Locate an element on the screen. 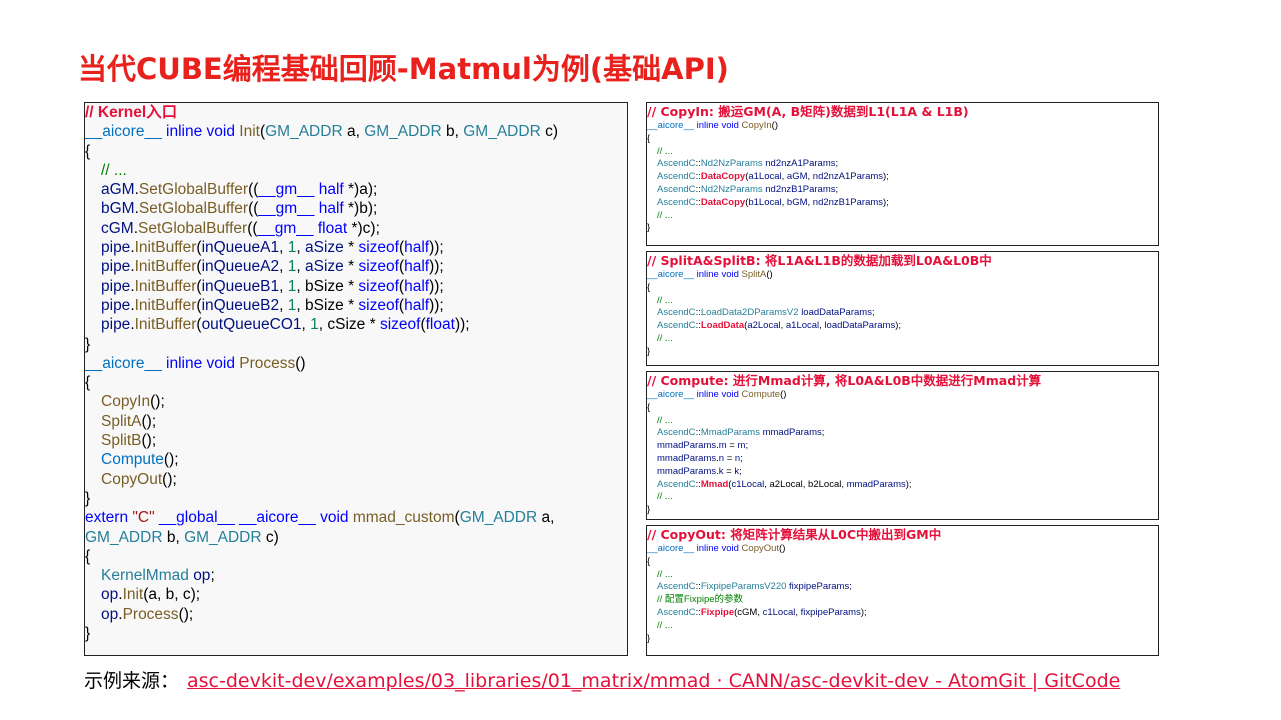 Image resolution: width=1281 pixels, height=720 pixels. code-token: MmadParams is located at coordinates (730, 433).